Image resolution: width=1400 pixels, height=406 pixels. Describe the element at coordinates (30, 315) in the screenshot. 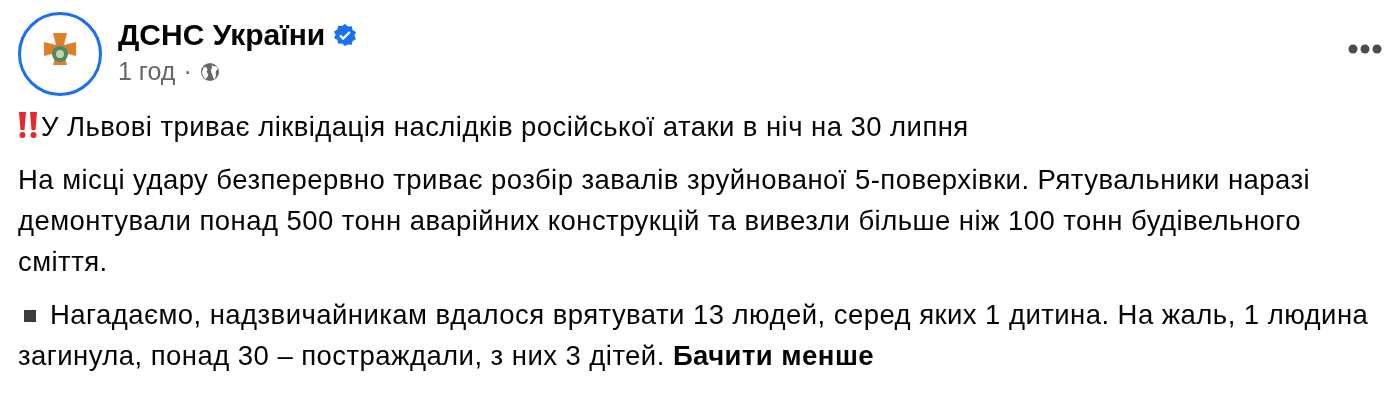

I see `square-bullet-icon` at that location.